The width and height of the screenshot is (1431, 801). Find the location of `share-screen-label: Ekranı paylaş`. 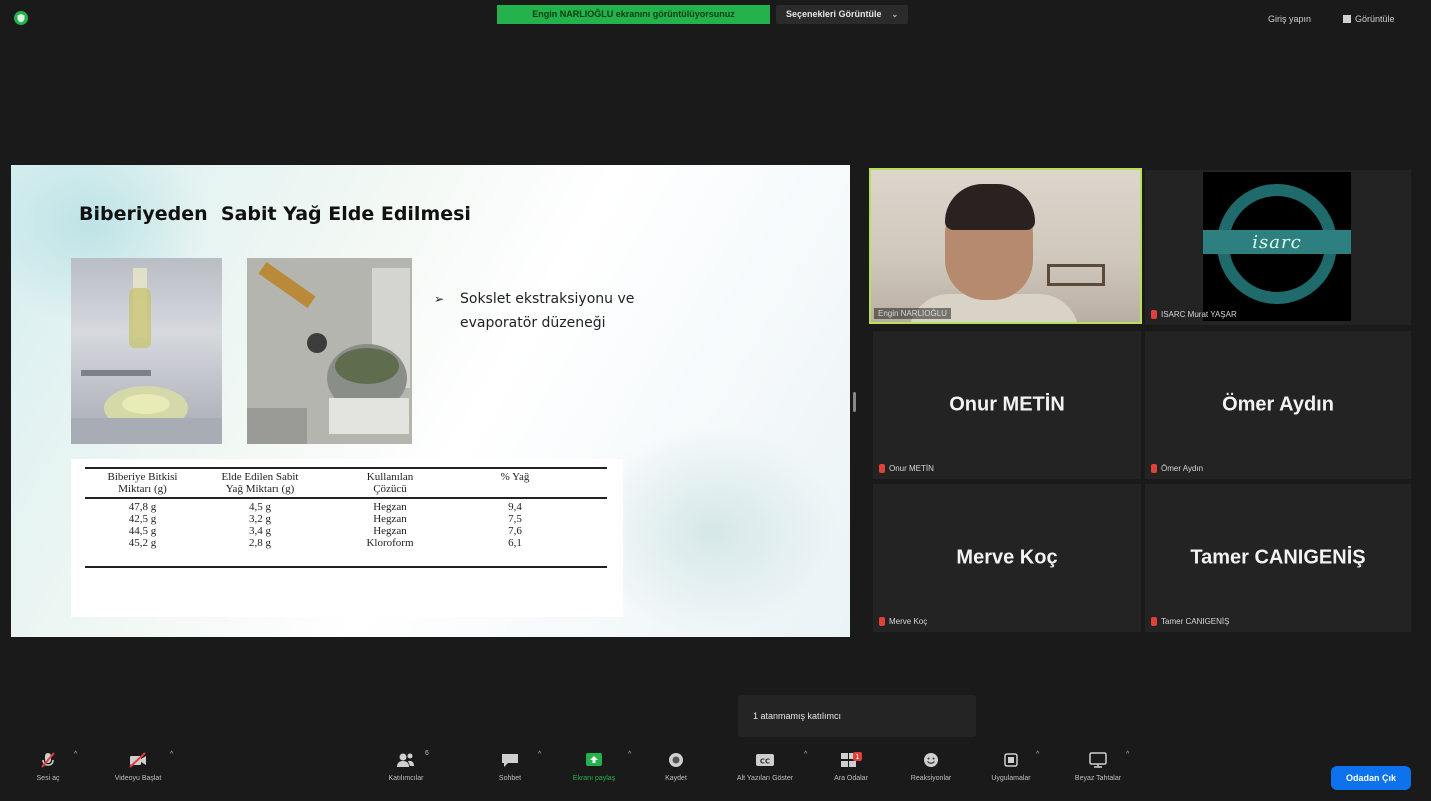

share-screen-label: Ekranı paylaş is located at coordinates (594, 778).